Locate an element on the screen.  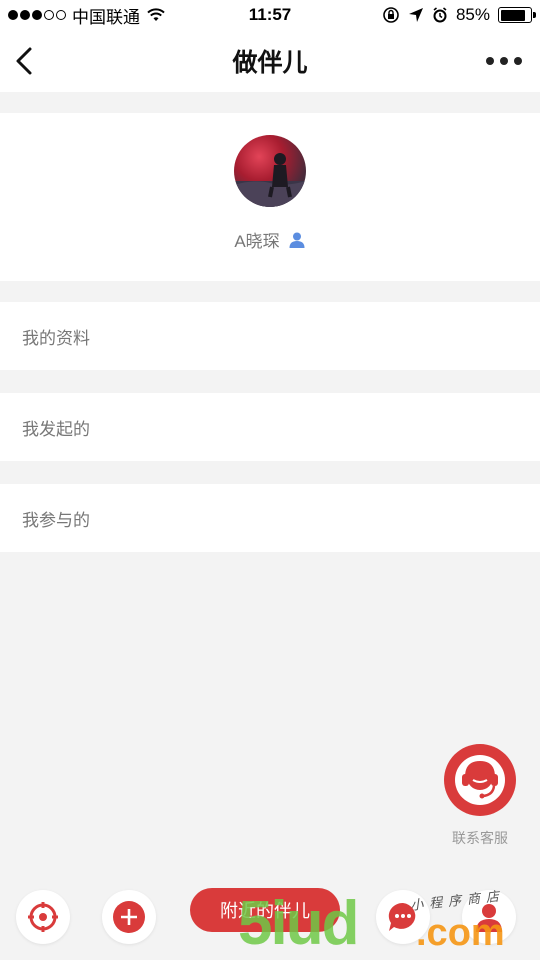
status-bar: 中国联通 11:57 85% is located at coordinates (270, 15).